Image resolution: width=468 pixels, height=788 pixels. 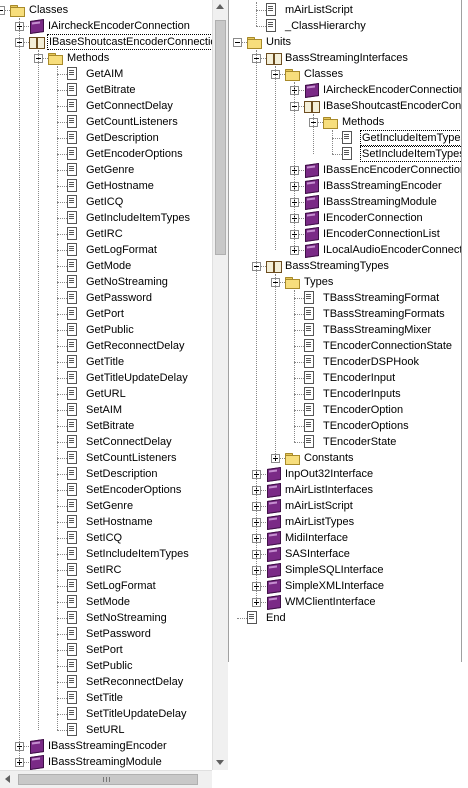 I want to click on tree-node: Constants, so click(x=345, y=458).